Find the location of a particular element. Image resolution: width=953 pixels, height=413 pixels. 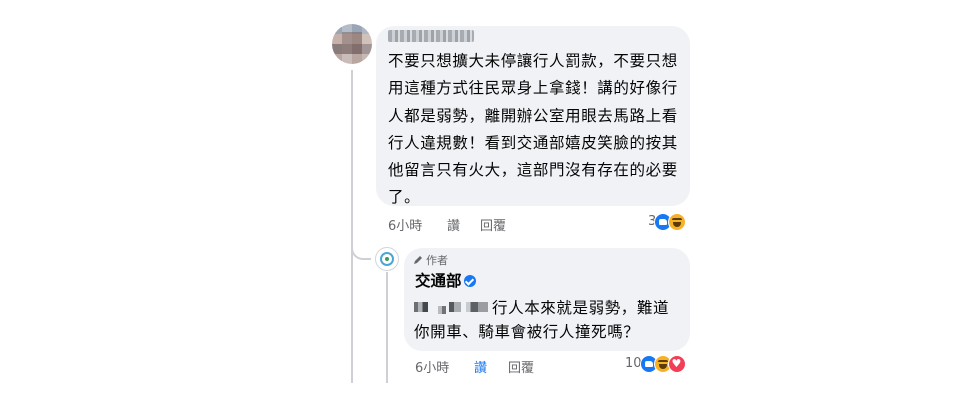

commenter-name-blurred is located at coordinates (431, 36).